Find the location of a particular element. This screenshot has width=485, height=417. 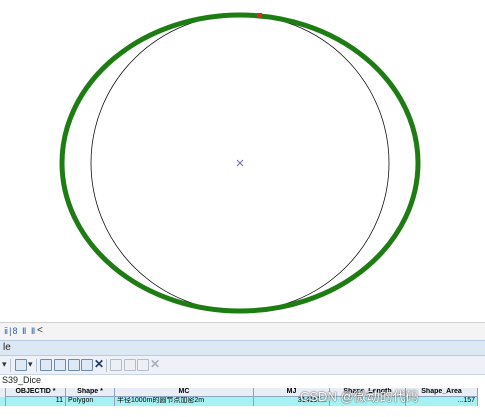

table-title-text: le is located at coordinates (7, 347).